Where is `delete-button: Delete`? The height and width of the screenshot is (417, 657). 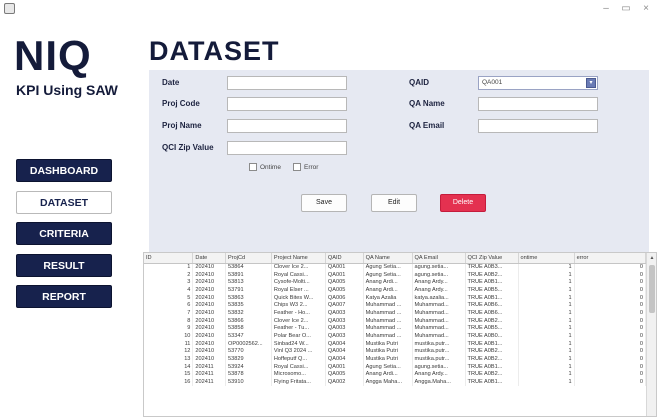 delete-button: Delete is located at coordinates (463, 203).